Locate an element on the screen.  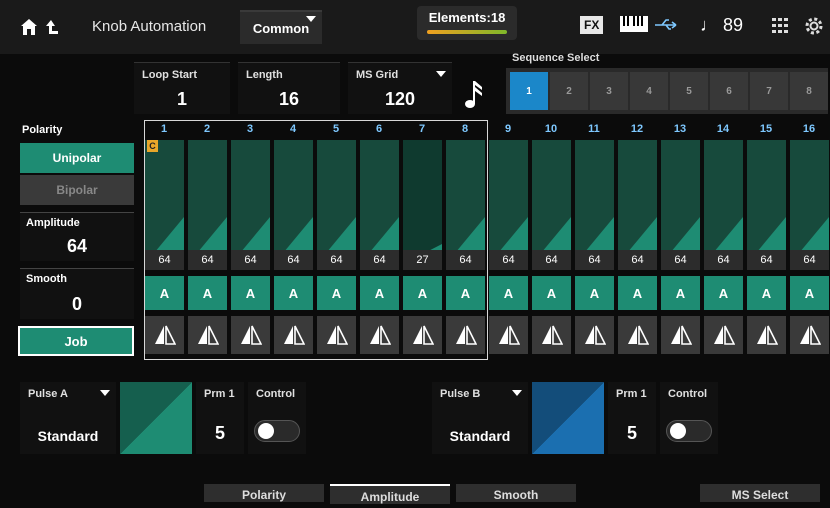
pulse-b-prm1-field: Prm 1 5 is located at coordinates (632, 418).